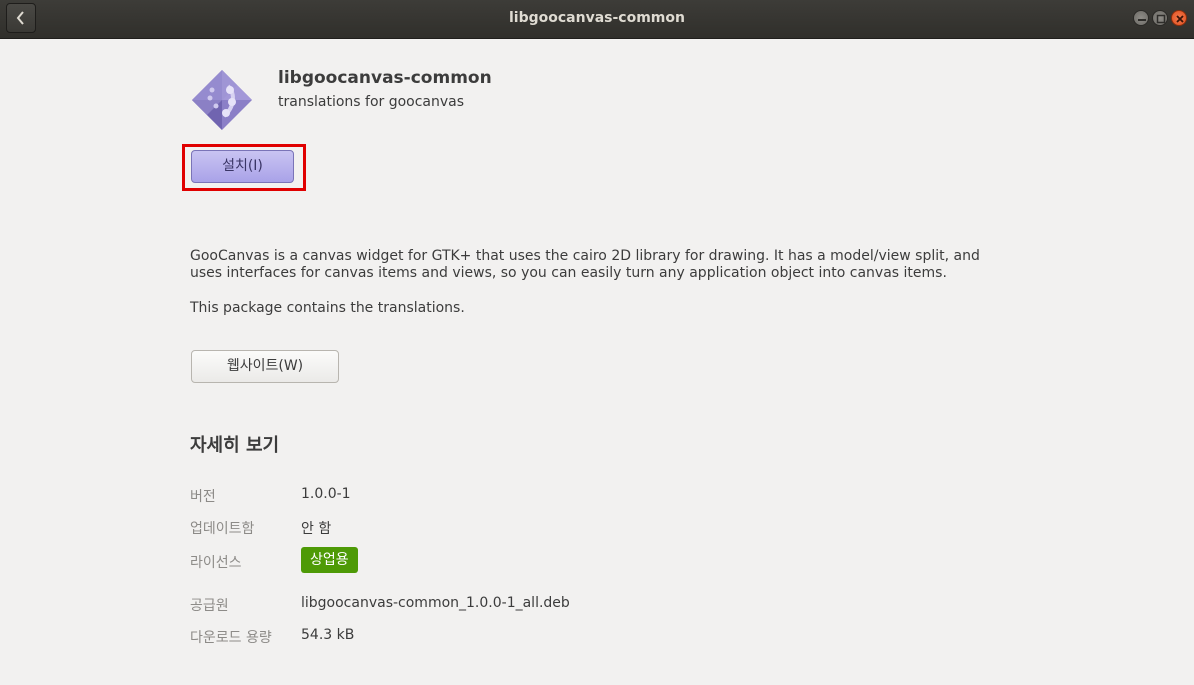 Image resolution: width=1194 pixels, height=685 pixels. I want to click on detail-label-source: 공급원, so click(209, 606).